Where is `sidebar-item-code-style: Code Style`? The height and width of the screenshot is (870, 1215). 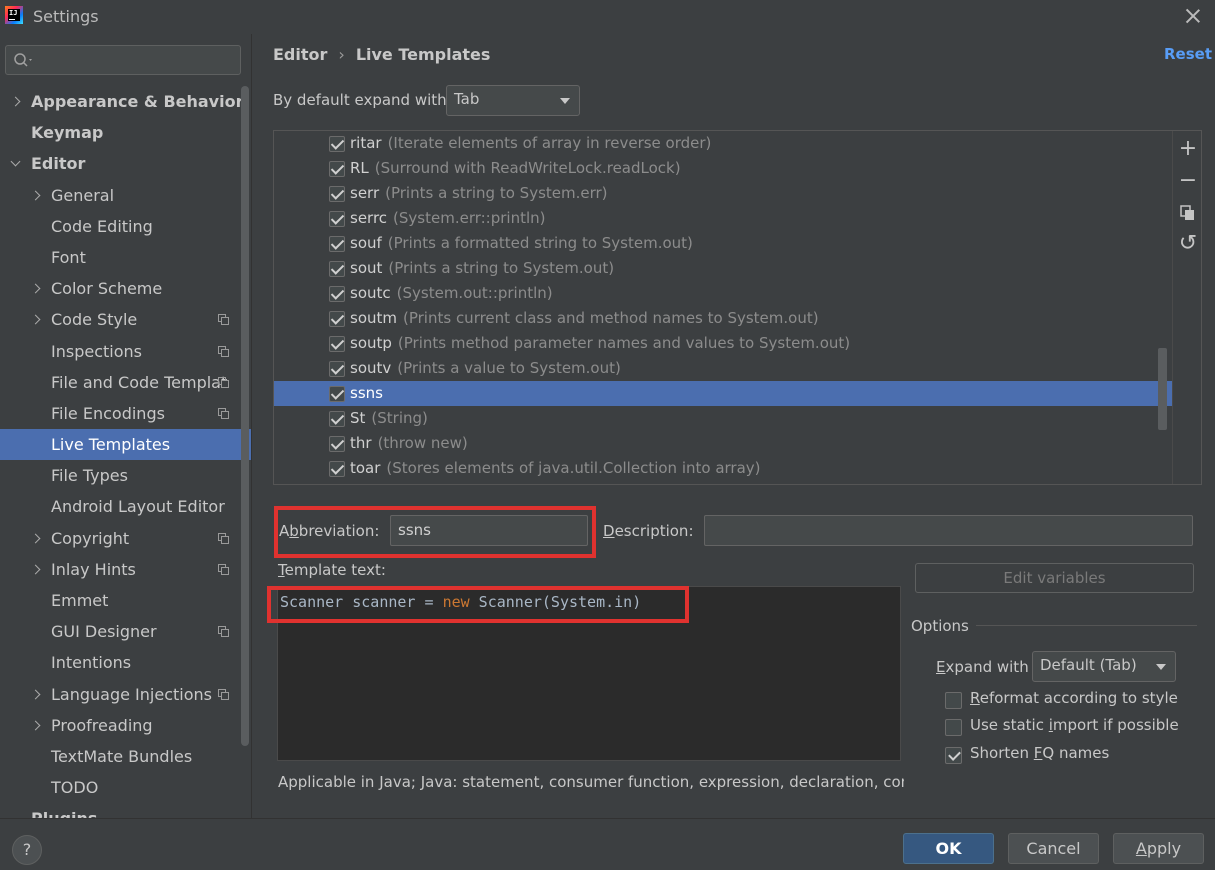 sidebar-item-code-style: Code Style is located at coordinates (119, 319).